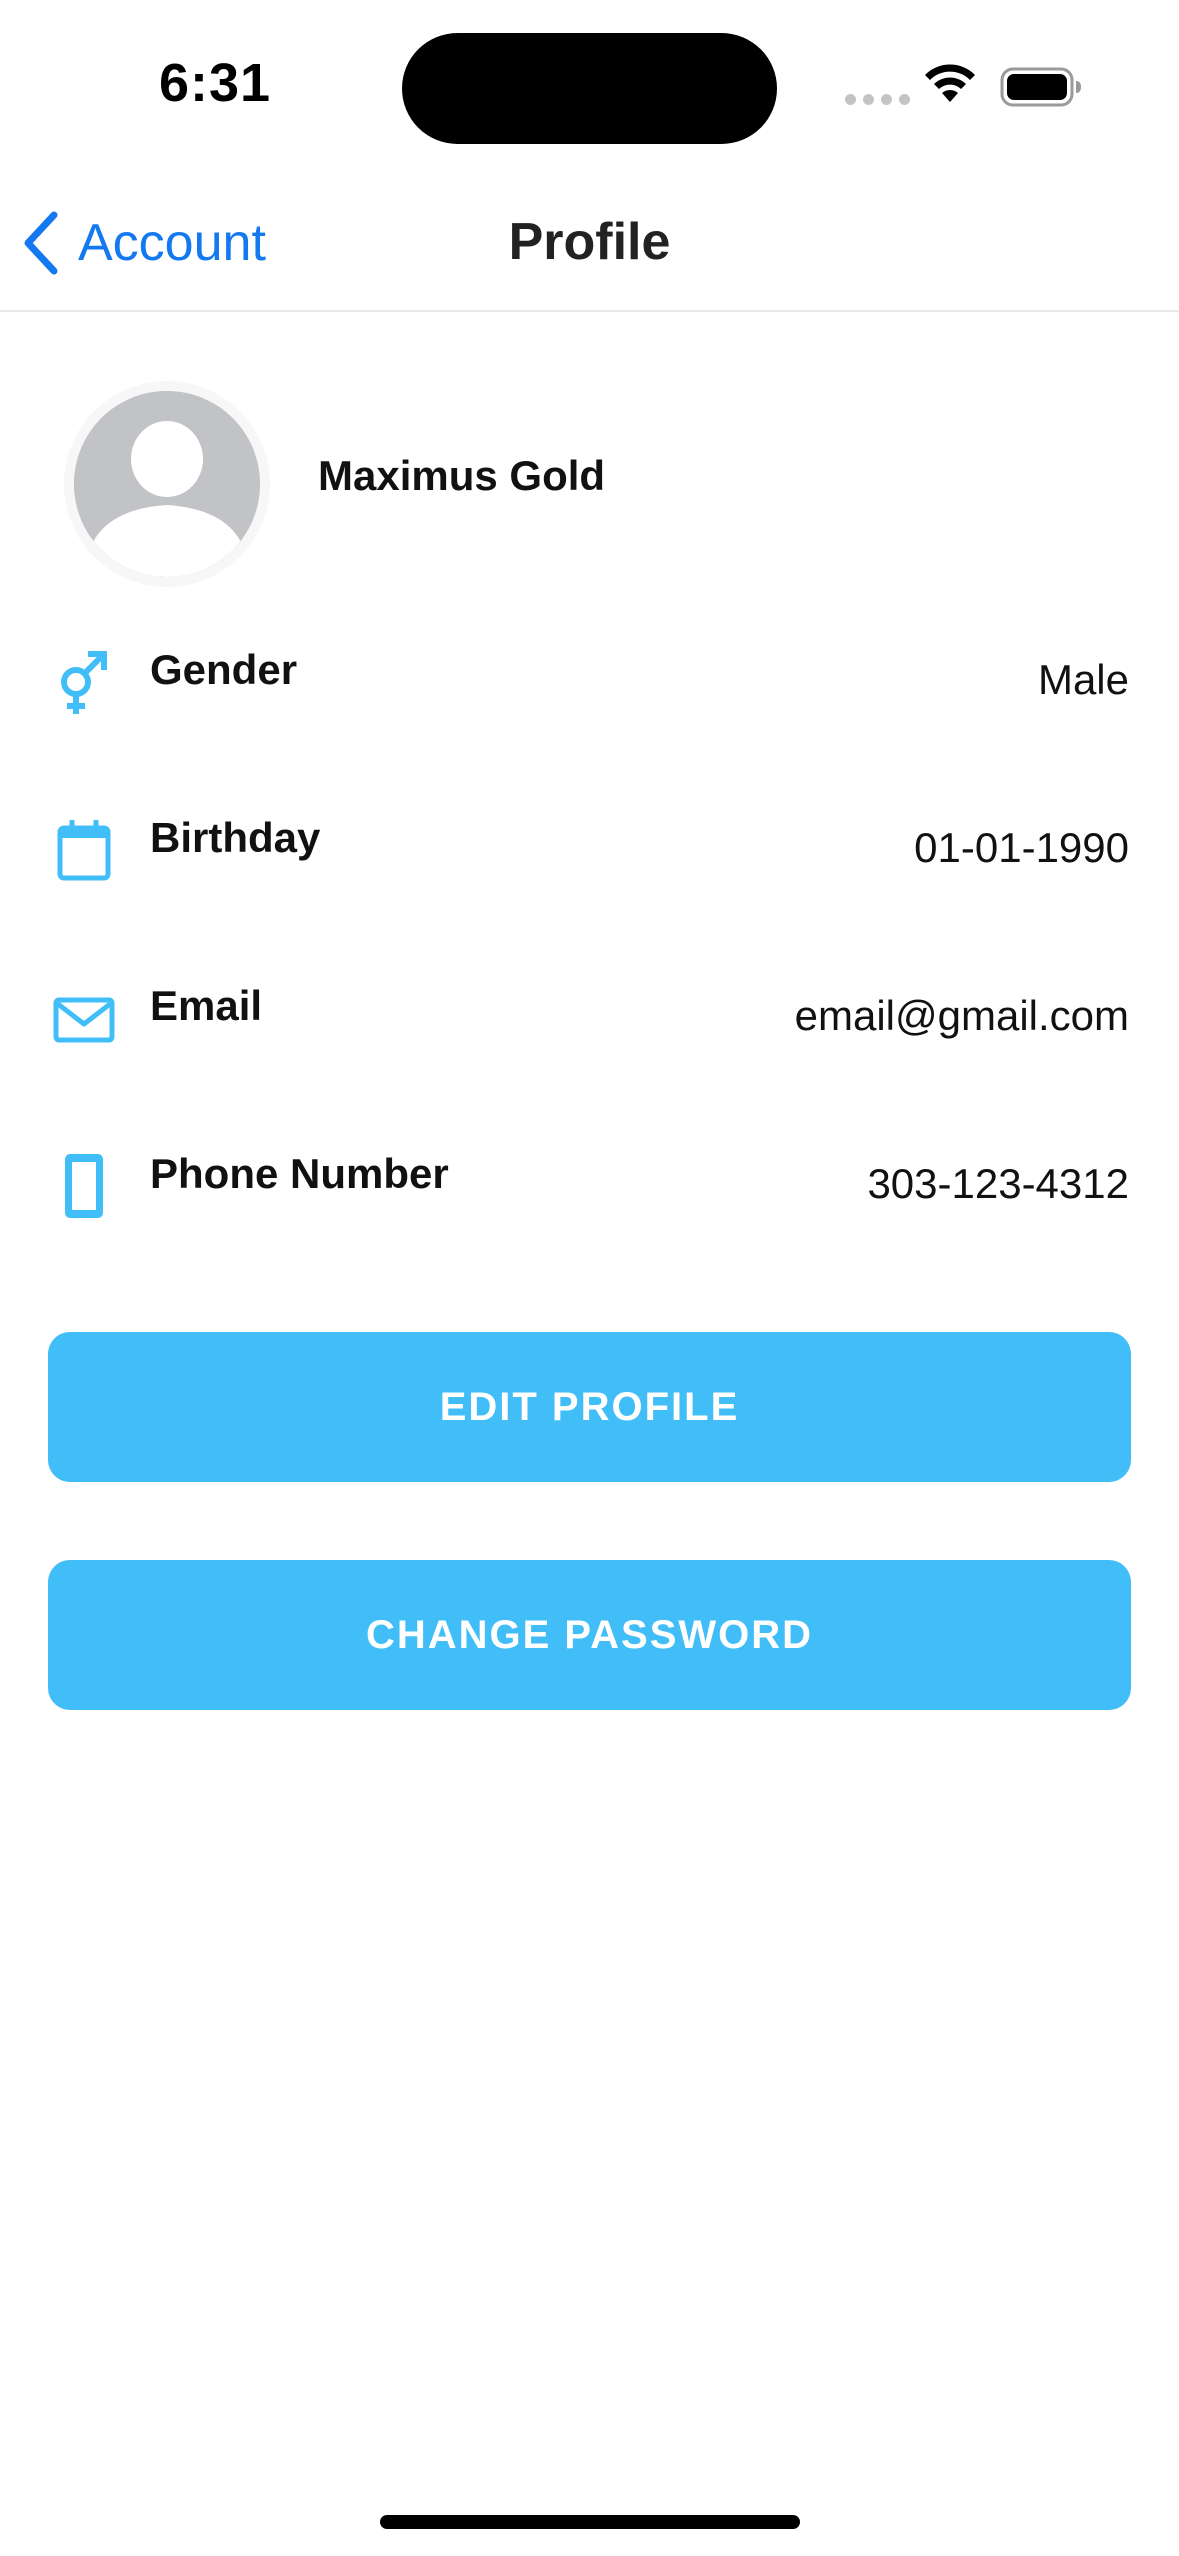  Describe the element at coordinates (1021, 847) in the screenshot. I see `birthday-value: 01-01-1990` at that location.